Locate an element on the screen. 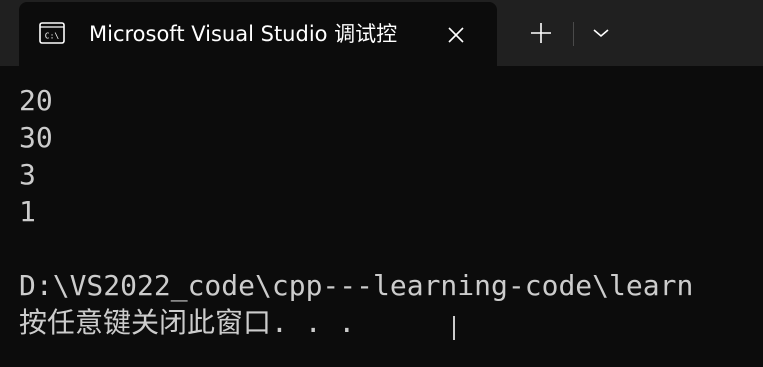  close-icon is located at coordinates (456, 35).